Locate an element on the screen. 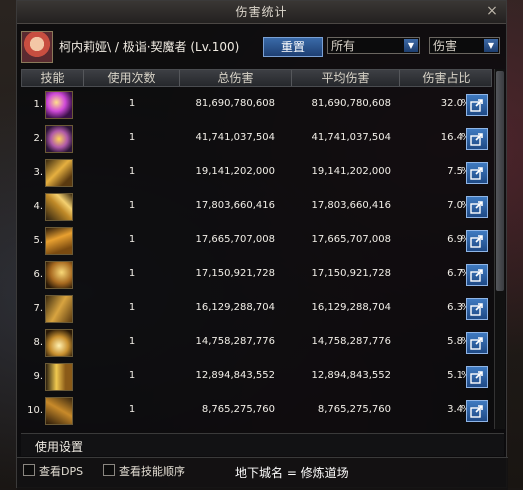 This screenshot has height=490, width=523. mode-select: 伤害 ▼ is located at coordinates (464, 45).